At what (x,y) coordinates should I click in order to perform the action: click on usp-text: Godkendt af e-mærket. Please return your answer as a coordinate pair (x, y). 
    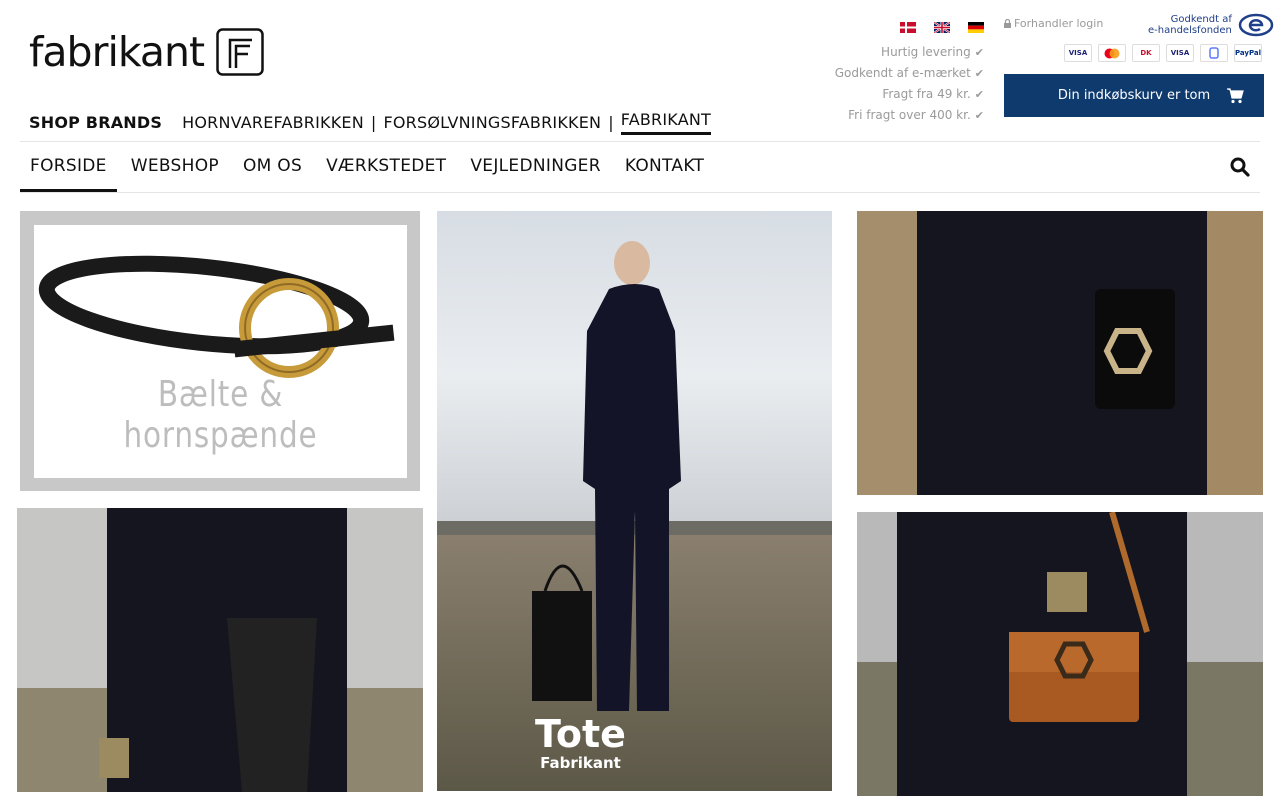
    Looking at the image, I should click on (902, 73).